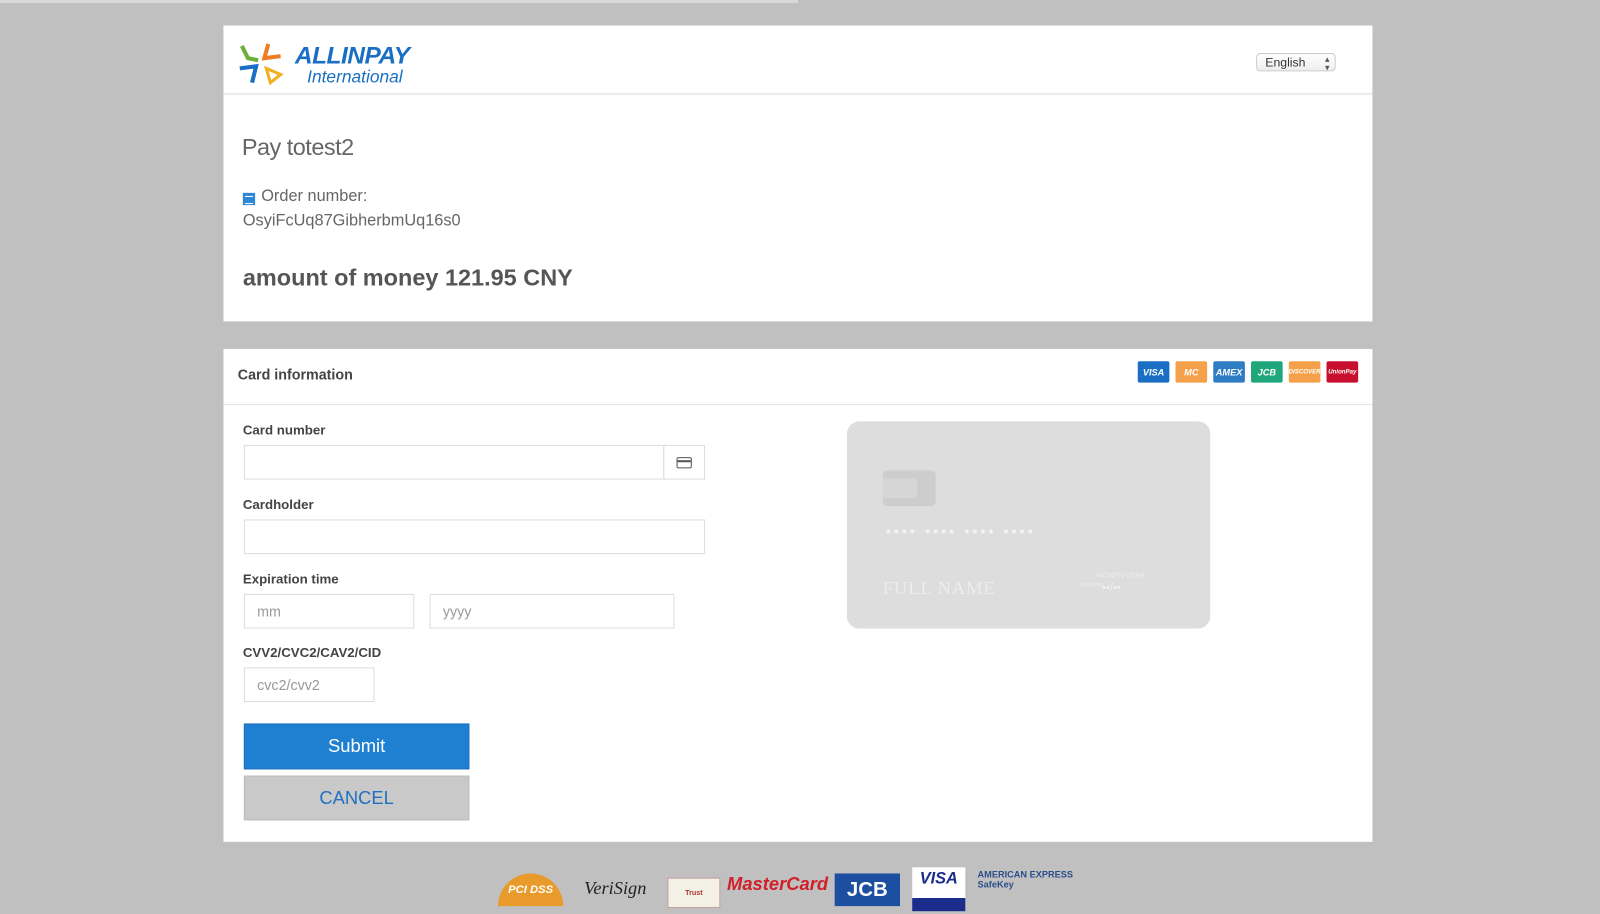 The image size is (1600, 914). I want to click on cvv-input, so click(309, 685).